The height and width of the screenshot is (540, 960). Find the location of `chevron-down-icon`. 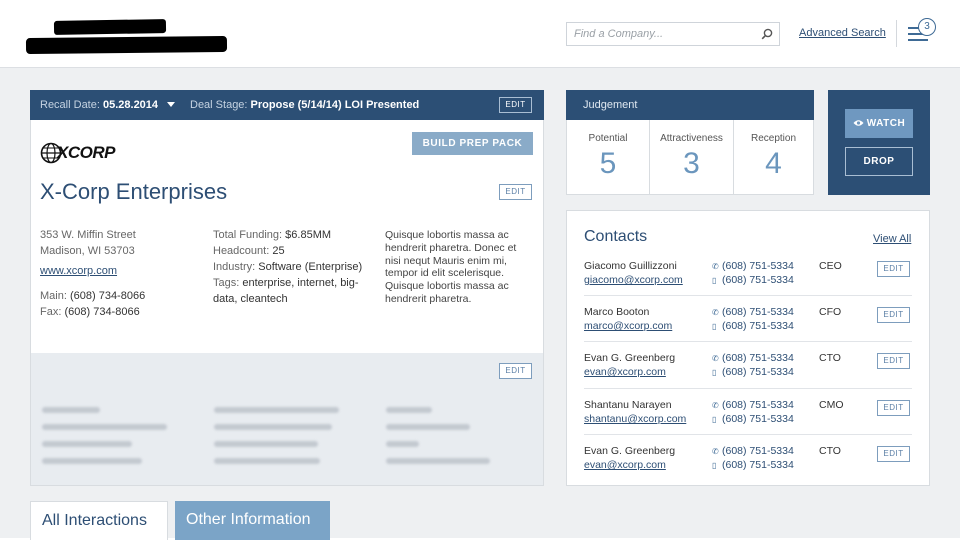

chevron-down-icon is located at coordinates (171, 104).